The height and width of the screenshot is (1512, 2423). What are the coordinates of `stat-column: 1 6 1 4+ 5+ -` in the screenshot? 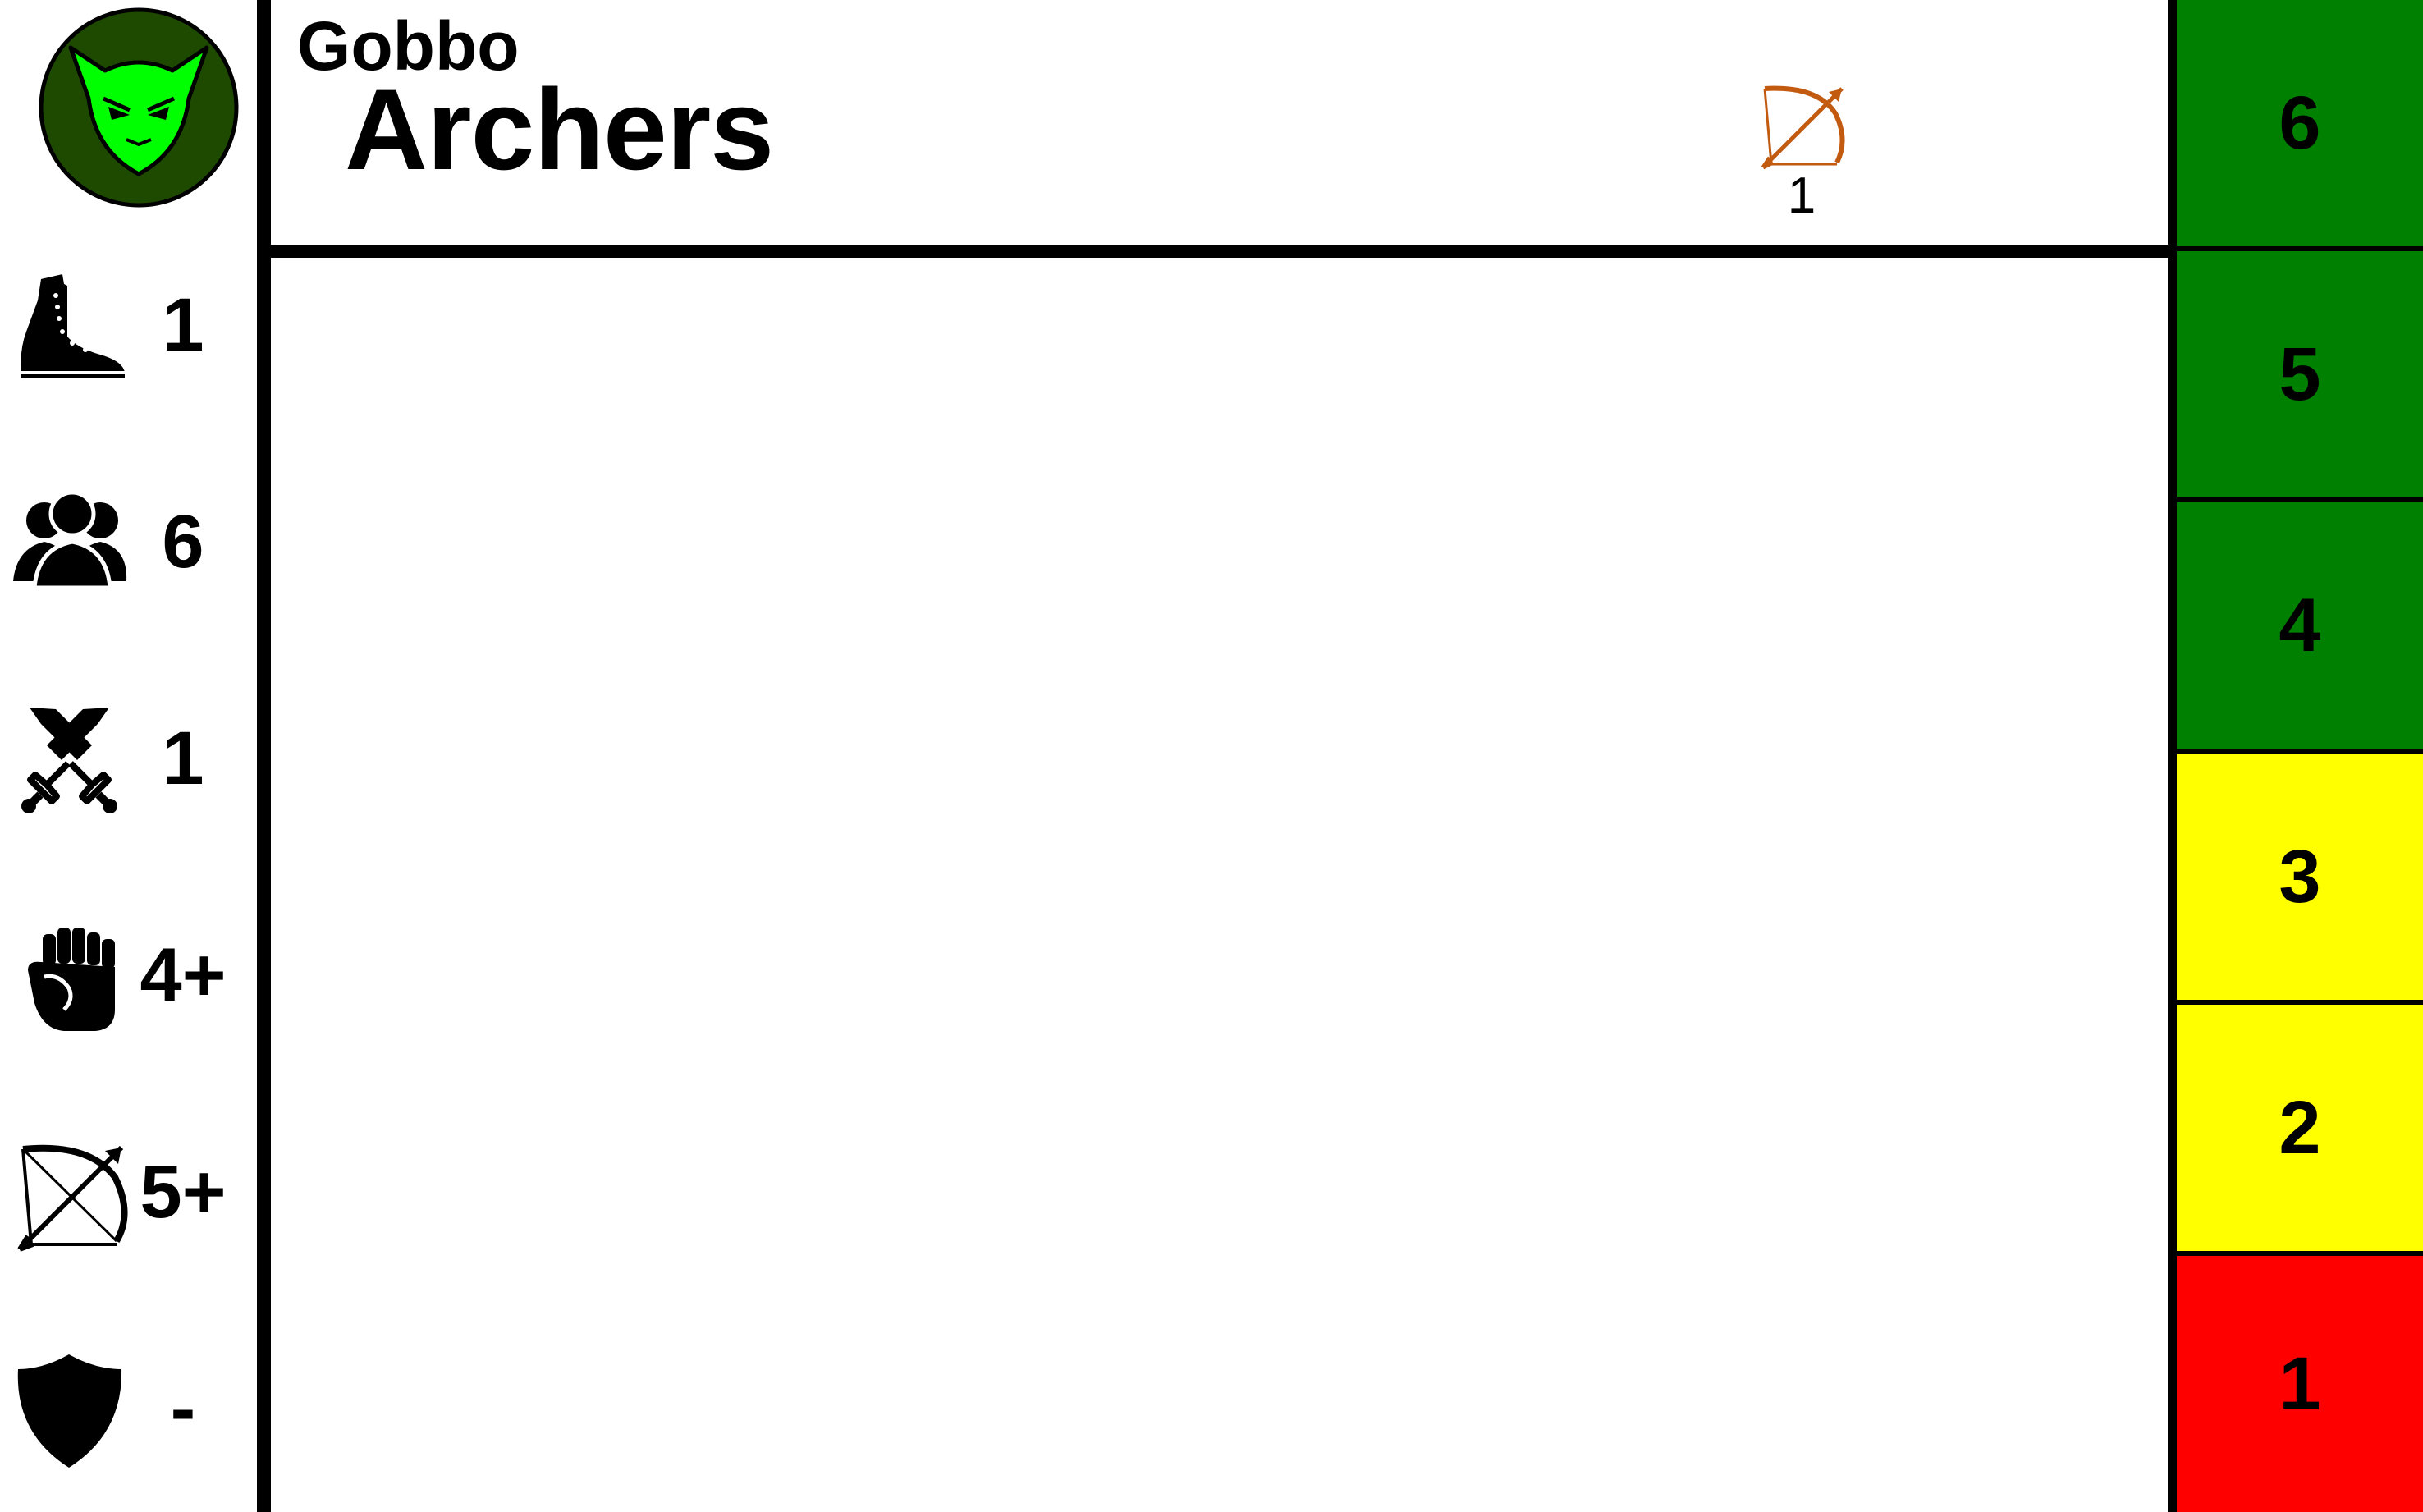 It's located at (128, 756).